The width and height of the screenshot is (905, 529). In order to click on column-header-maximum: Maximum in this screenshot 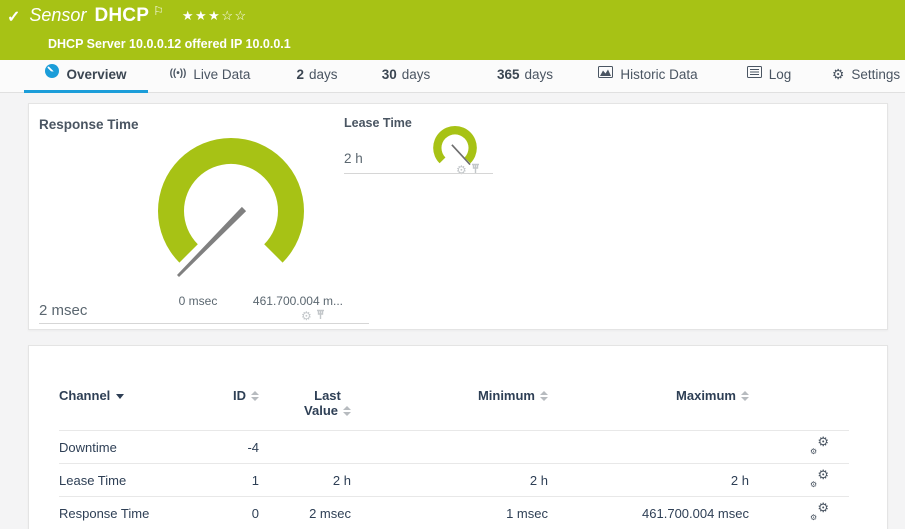, I will do `click(648, 406)`.